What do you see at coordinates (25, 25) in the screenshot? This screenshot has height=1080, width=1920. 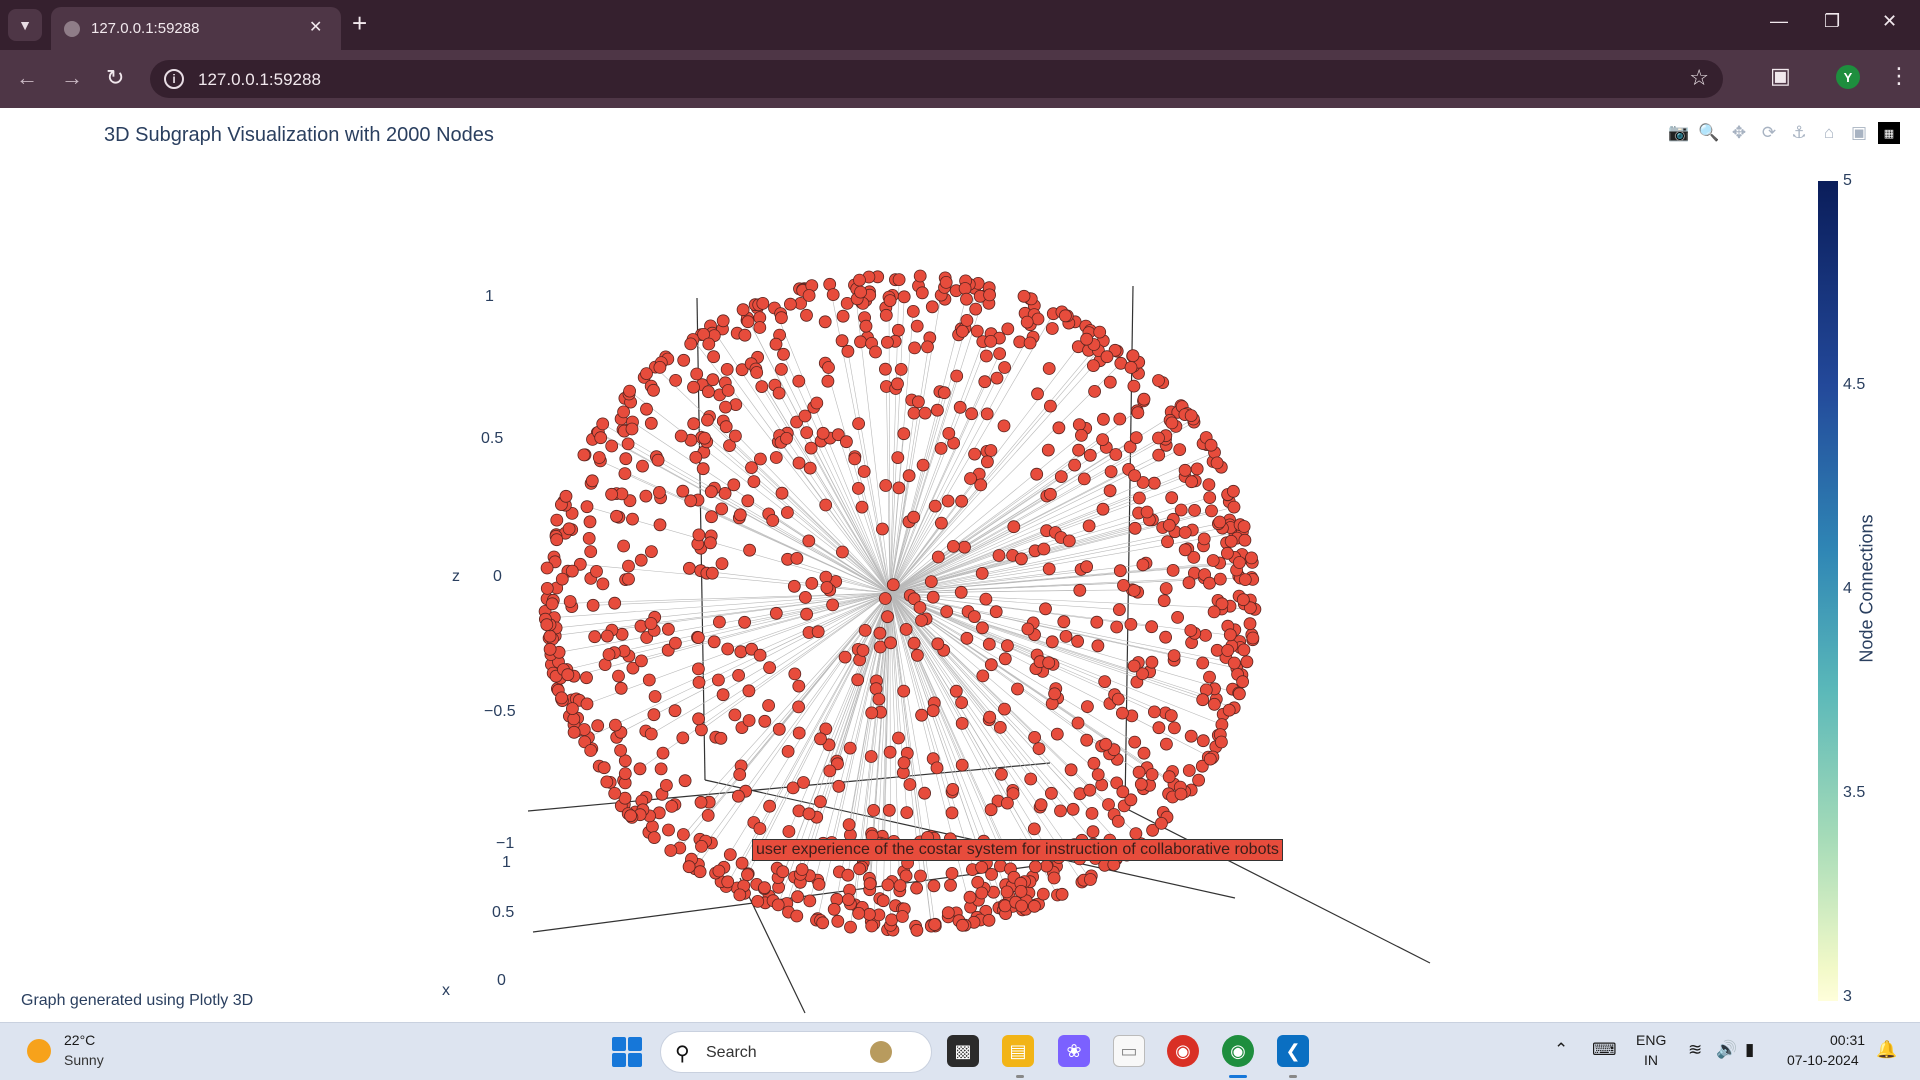 I see `tab-search-button: ▼` at bounding box center [25, 25].